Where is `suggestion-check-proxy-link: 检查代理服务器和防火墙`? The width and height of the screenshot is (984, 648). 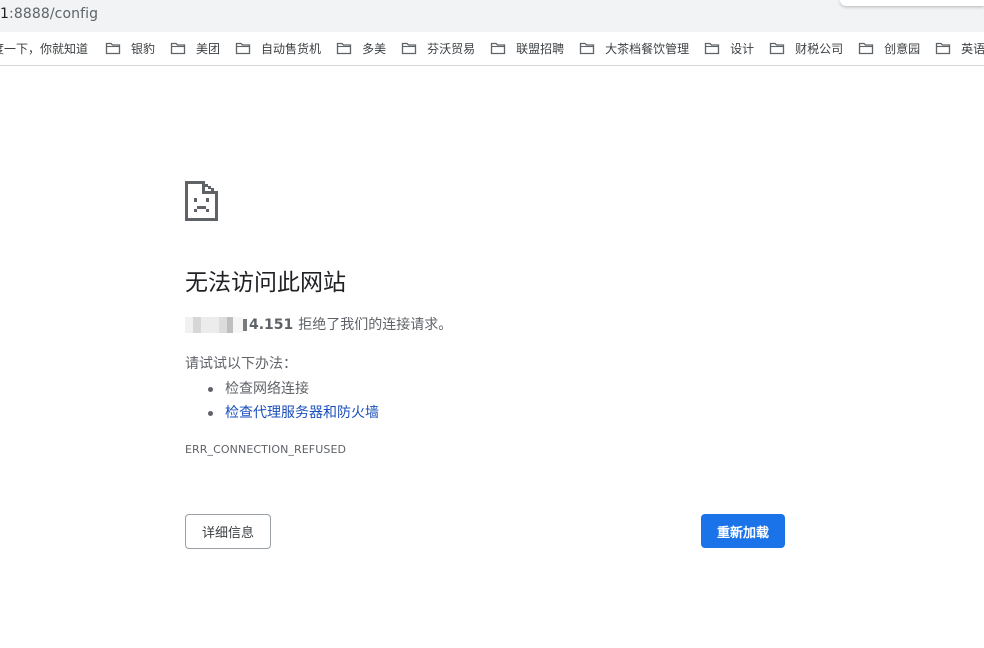 suggestion-check-proxy-link: 检查代理服务器和防火墙 is located at coordinates (282, 413).